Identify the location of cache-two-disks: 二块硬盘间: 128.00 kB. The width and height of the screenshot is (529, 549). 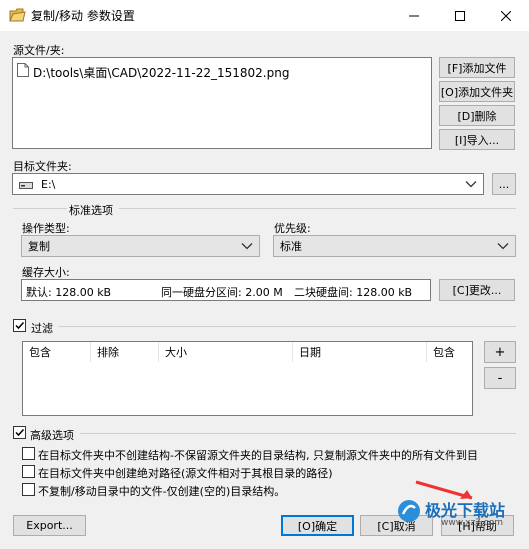
(353, 292).